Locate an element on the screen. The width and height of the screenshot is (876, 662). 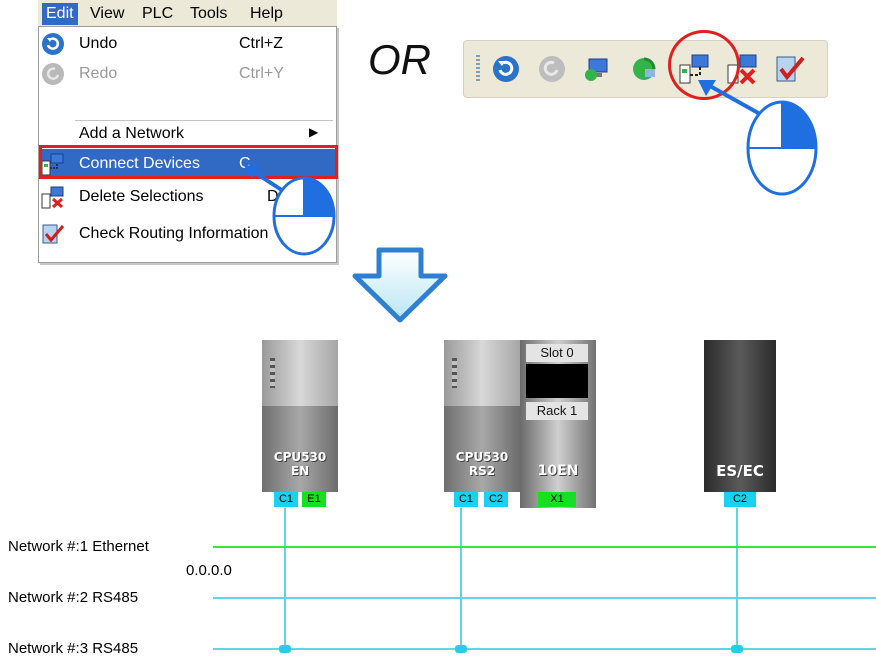
menu-item-redo: Redo Ctrl+Y is located at coordinates (187, 74).